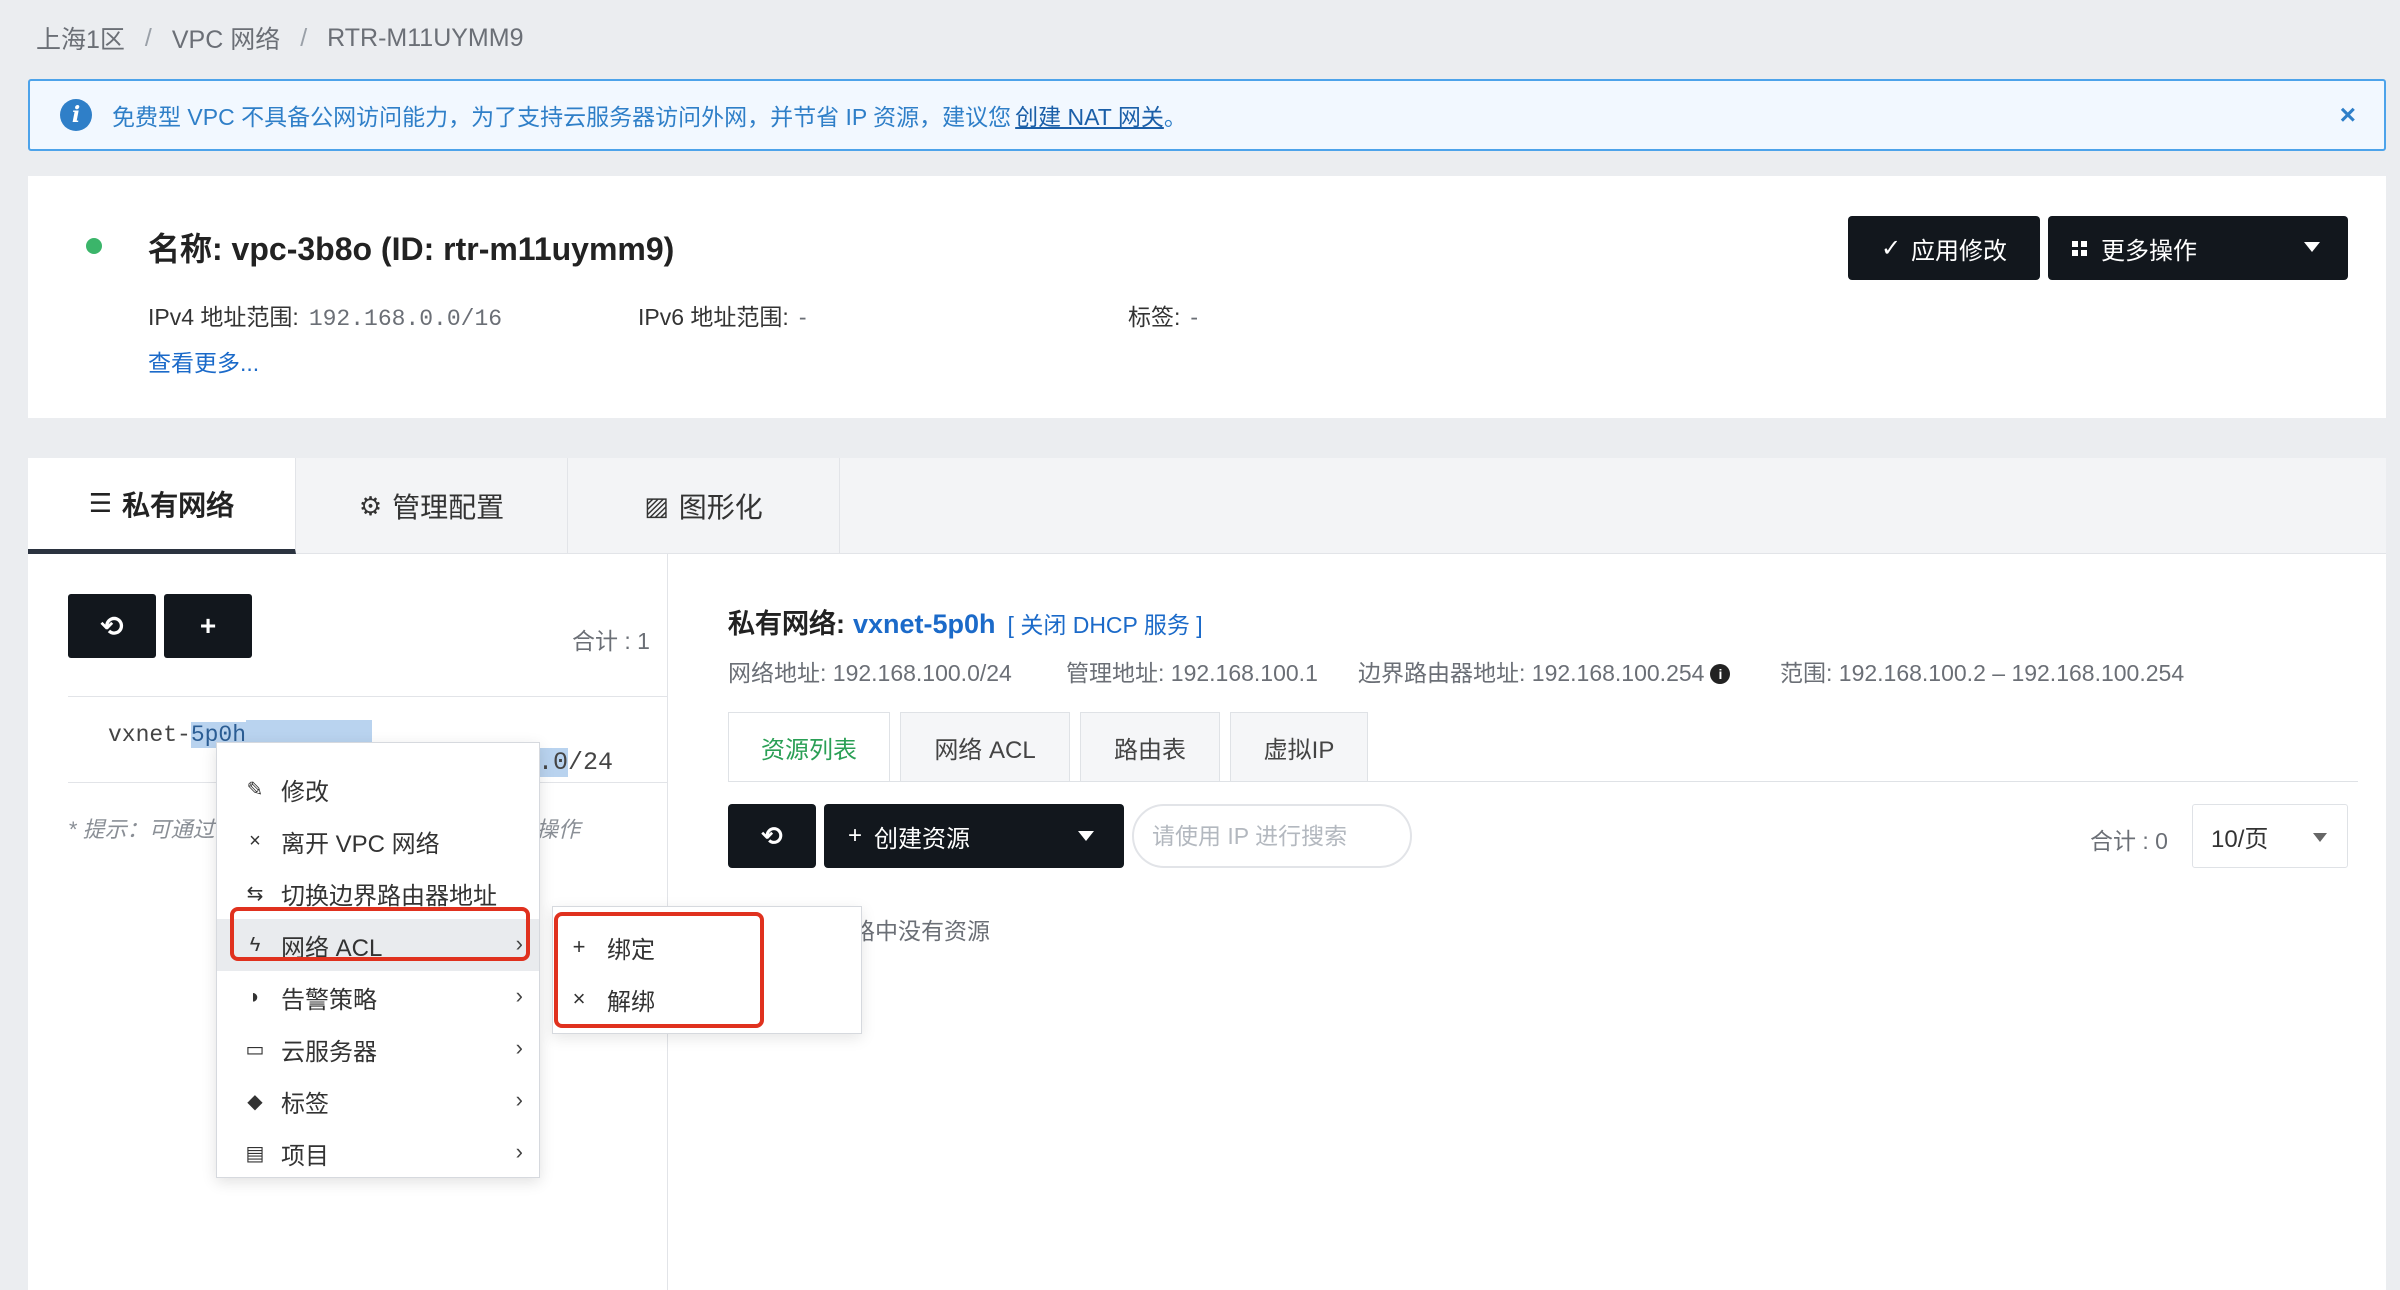  I want to click on vxnet-prefix: vxnet-, so click(149, 735).